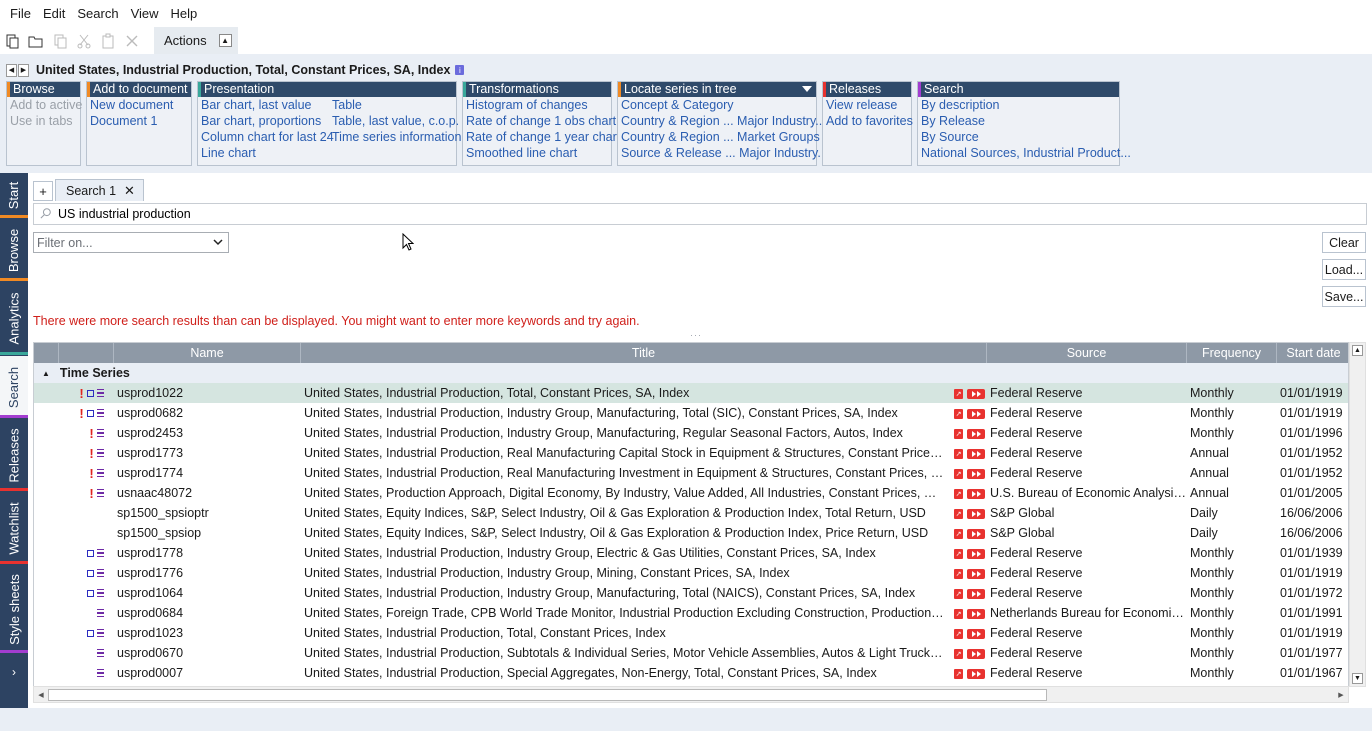  I want to click on link-column-chart-last-24: Column chart for last 24, so click(267, 137).